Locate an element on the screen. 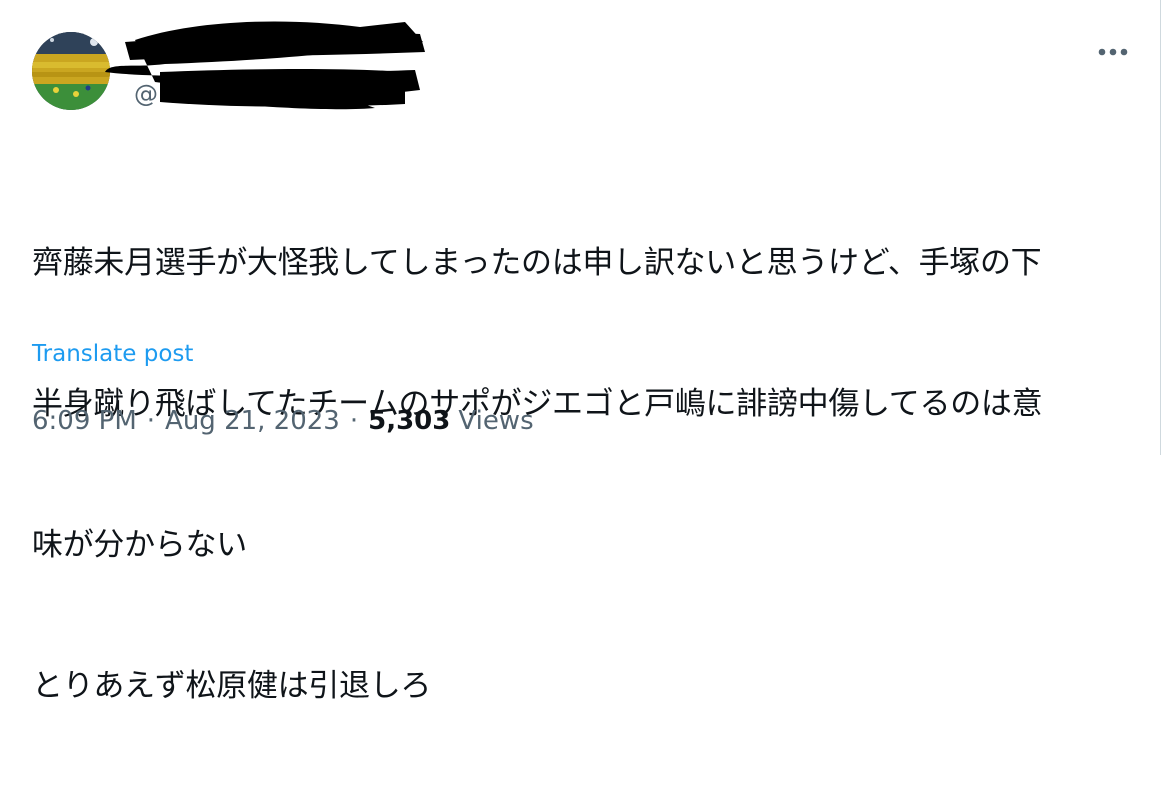 The height and width of the screenshot is (804, 1170). avatar is located at coordinates (71, 71).